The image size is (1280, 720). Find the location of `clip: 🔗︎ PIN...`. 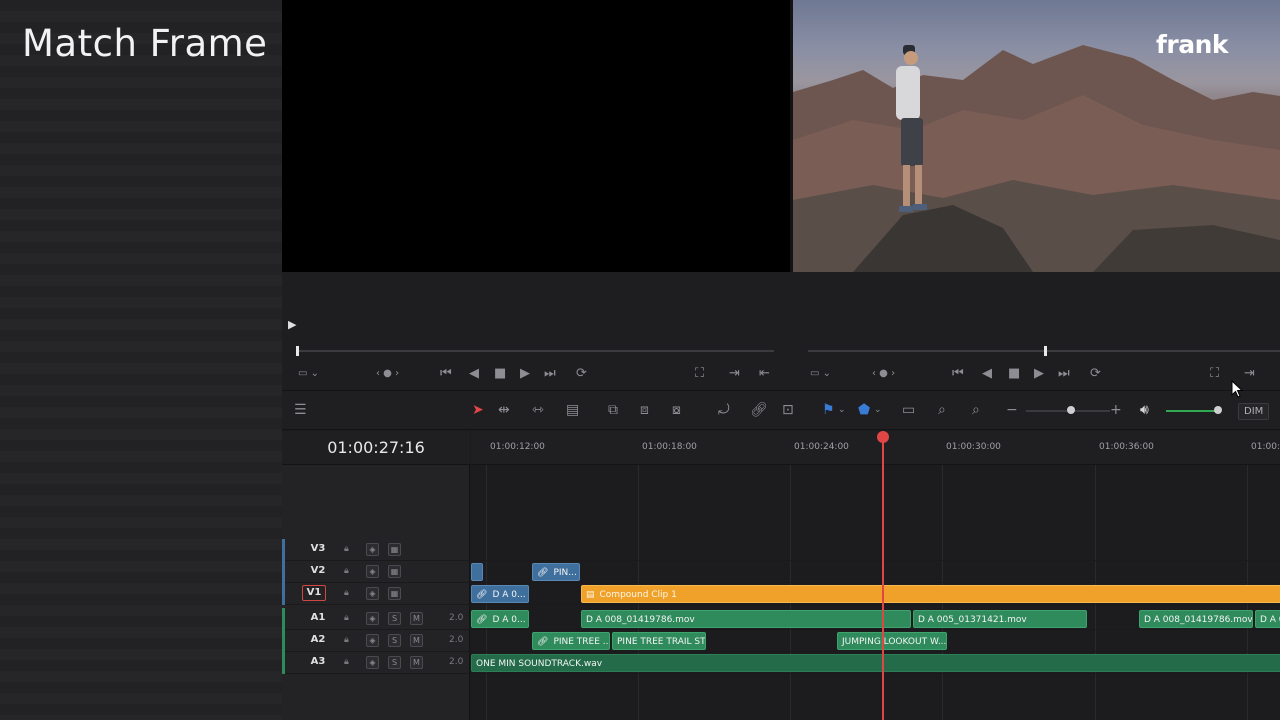

clip: 🔗︎ PIN... is located at coordinates (556, 572).